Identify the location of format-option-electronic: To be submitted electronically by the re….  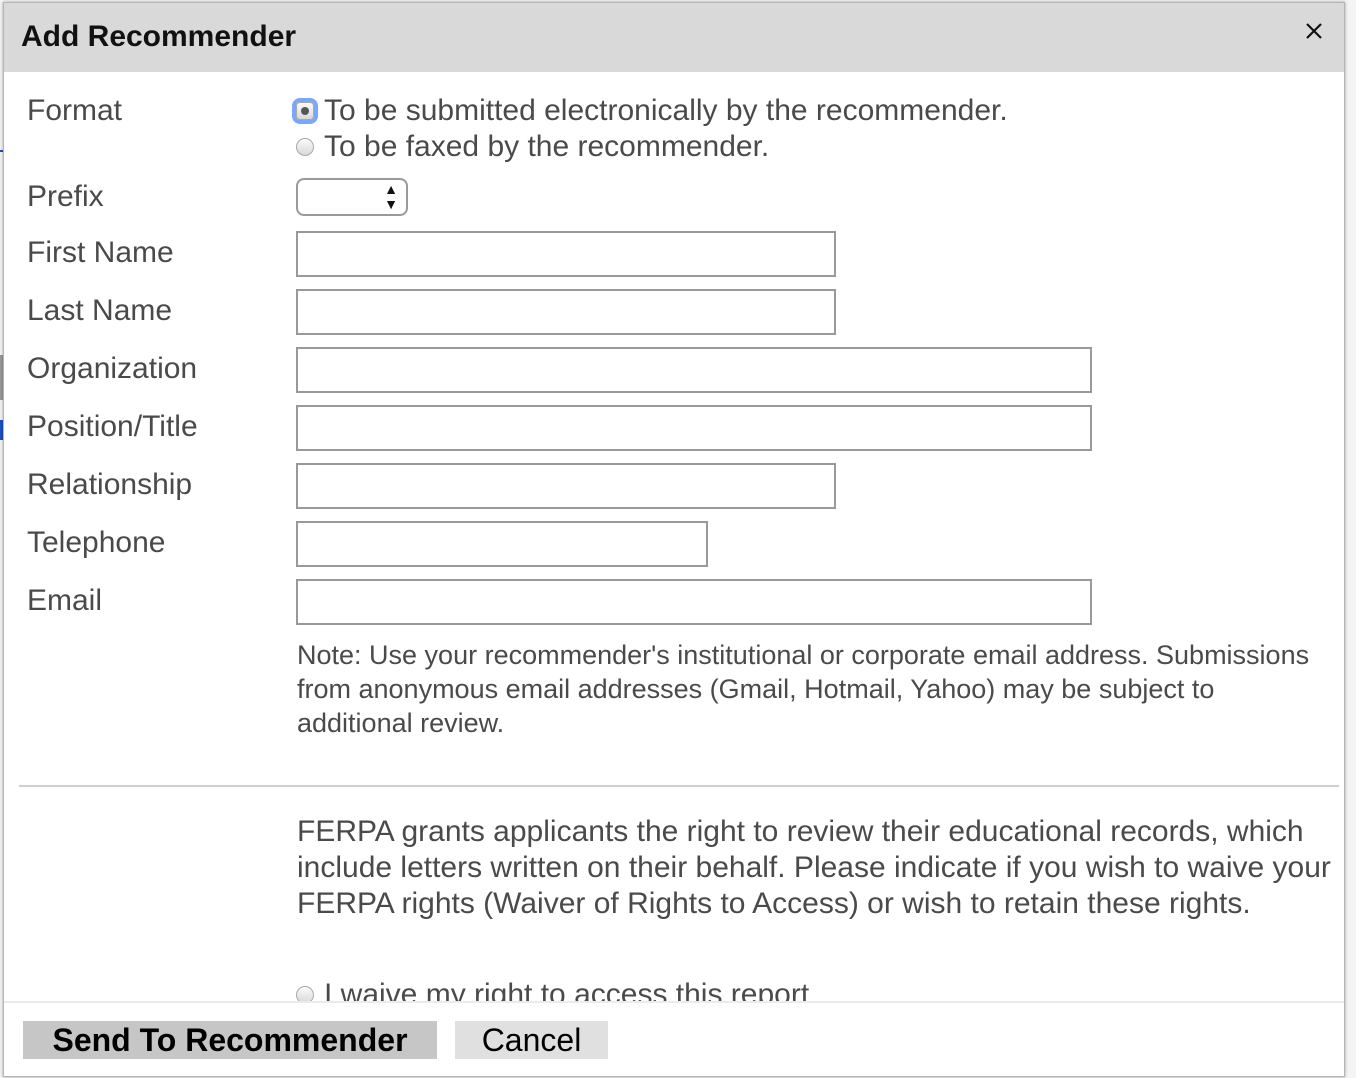
(652, 111).